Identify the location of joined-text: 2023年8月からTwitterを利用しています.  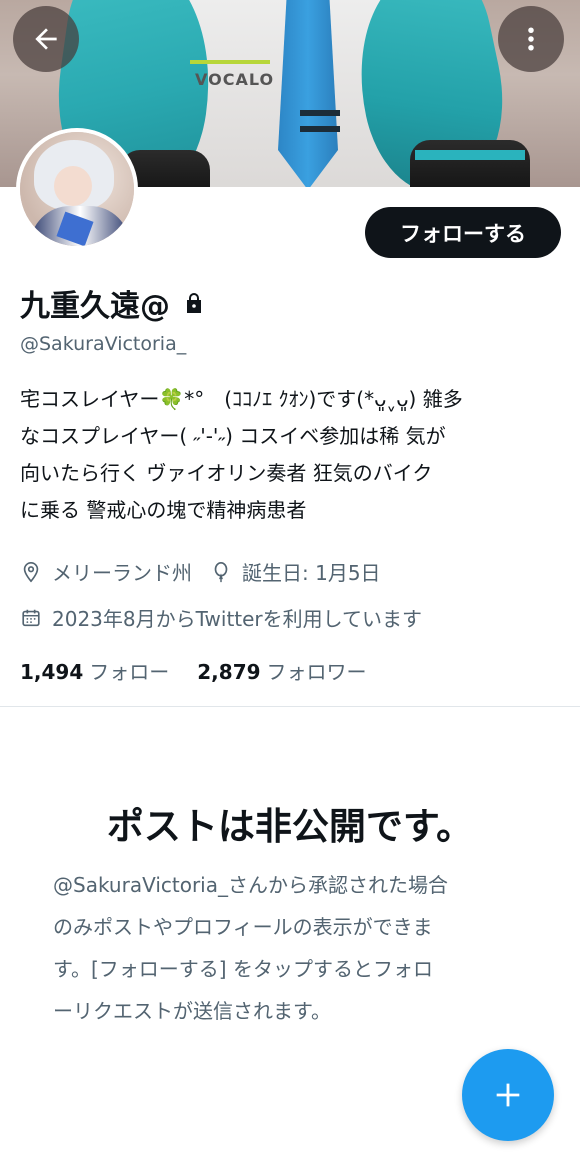
(237, 619).